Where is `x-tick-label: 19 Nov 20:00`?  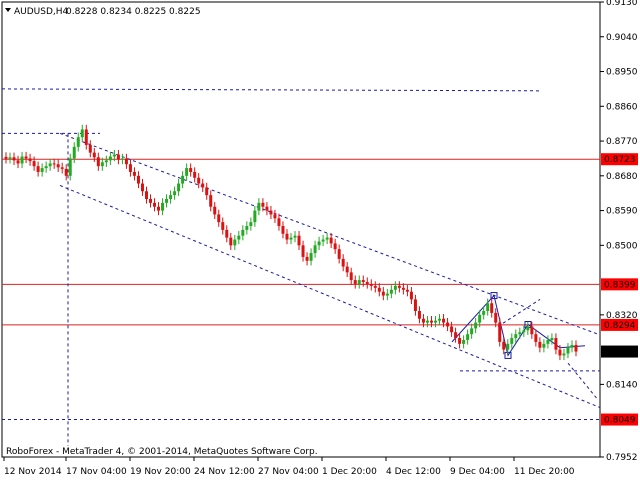
x-tick-label: 19 Nov 20:00 is located at coordinates (160, 472).